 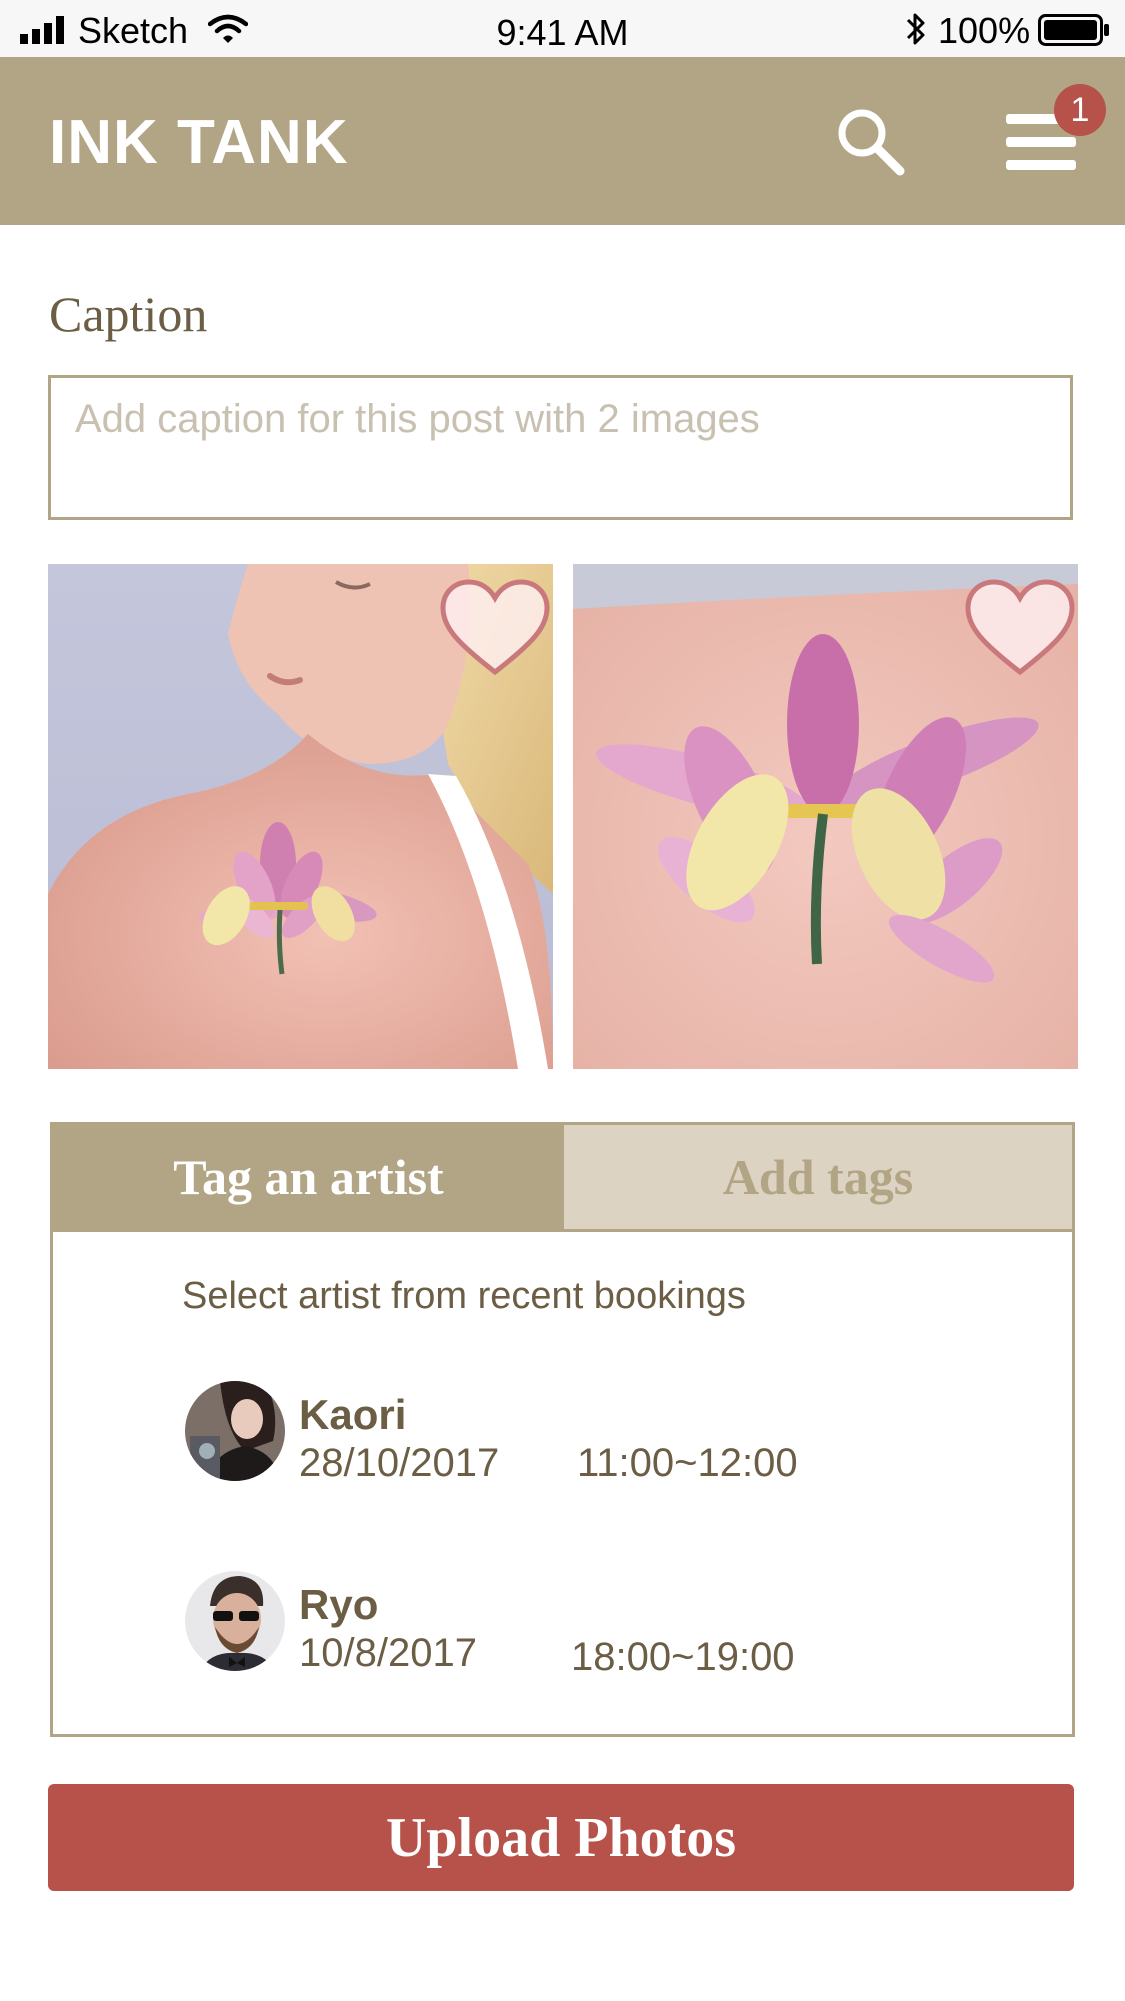 I want to click on caption-input, so click(x=560, y=419).